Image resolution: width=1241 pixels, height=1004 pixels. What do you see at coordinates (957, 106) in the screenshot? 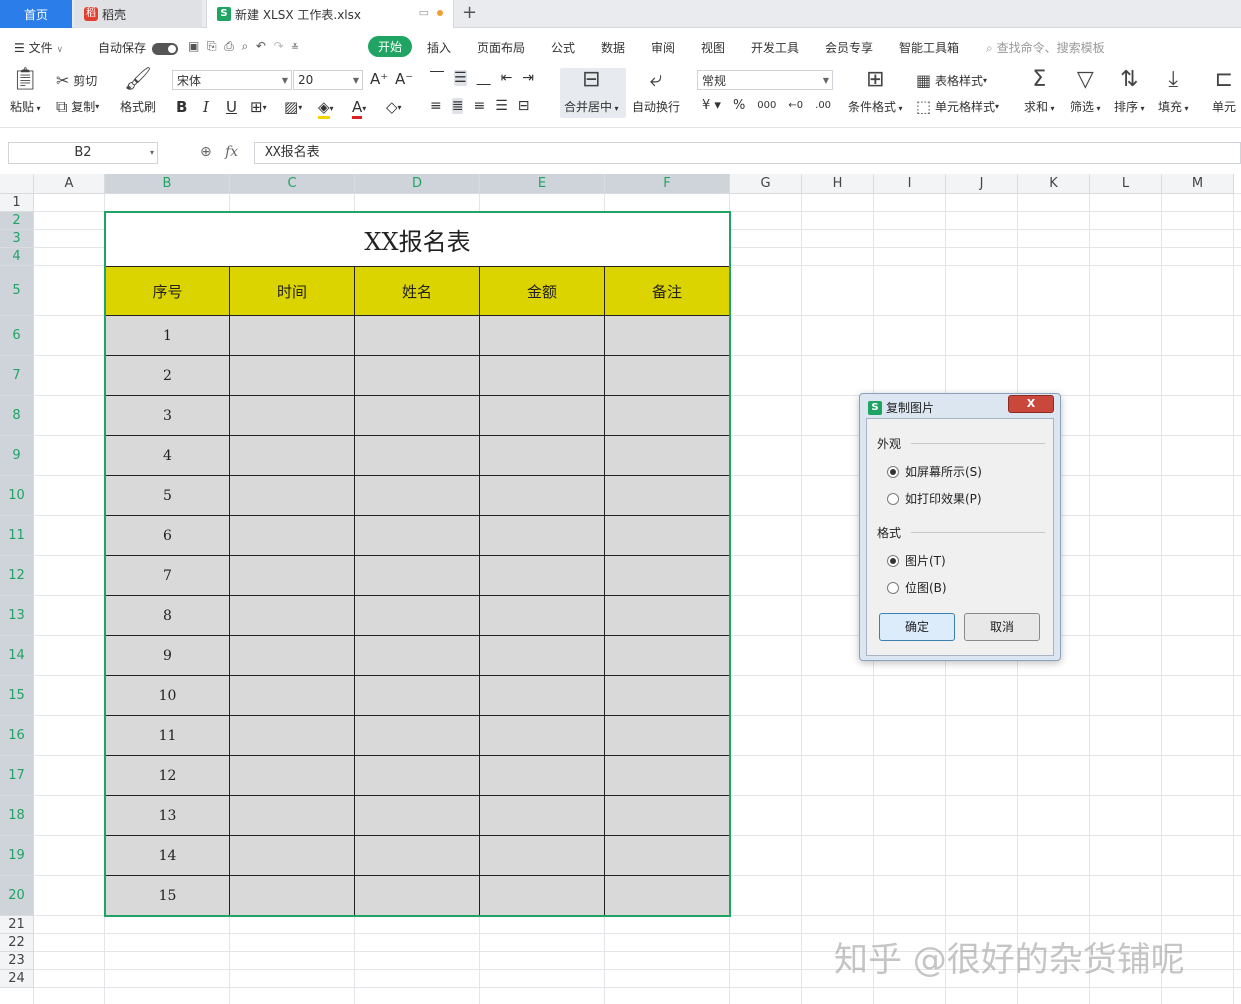
I see `cell-style-button: ⬚ 单元格样式 ▾` at bounding box center [957, 106].